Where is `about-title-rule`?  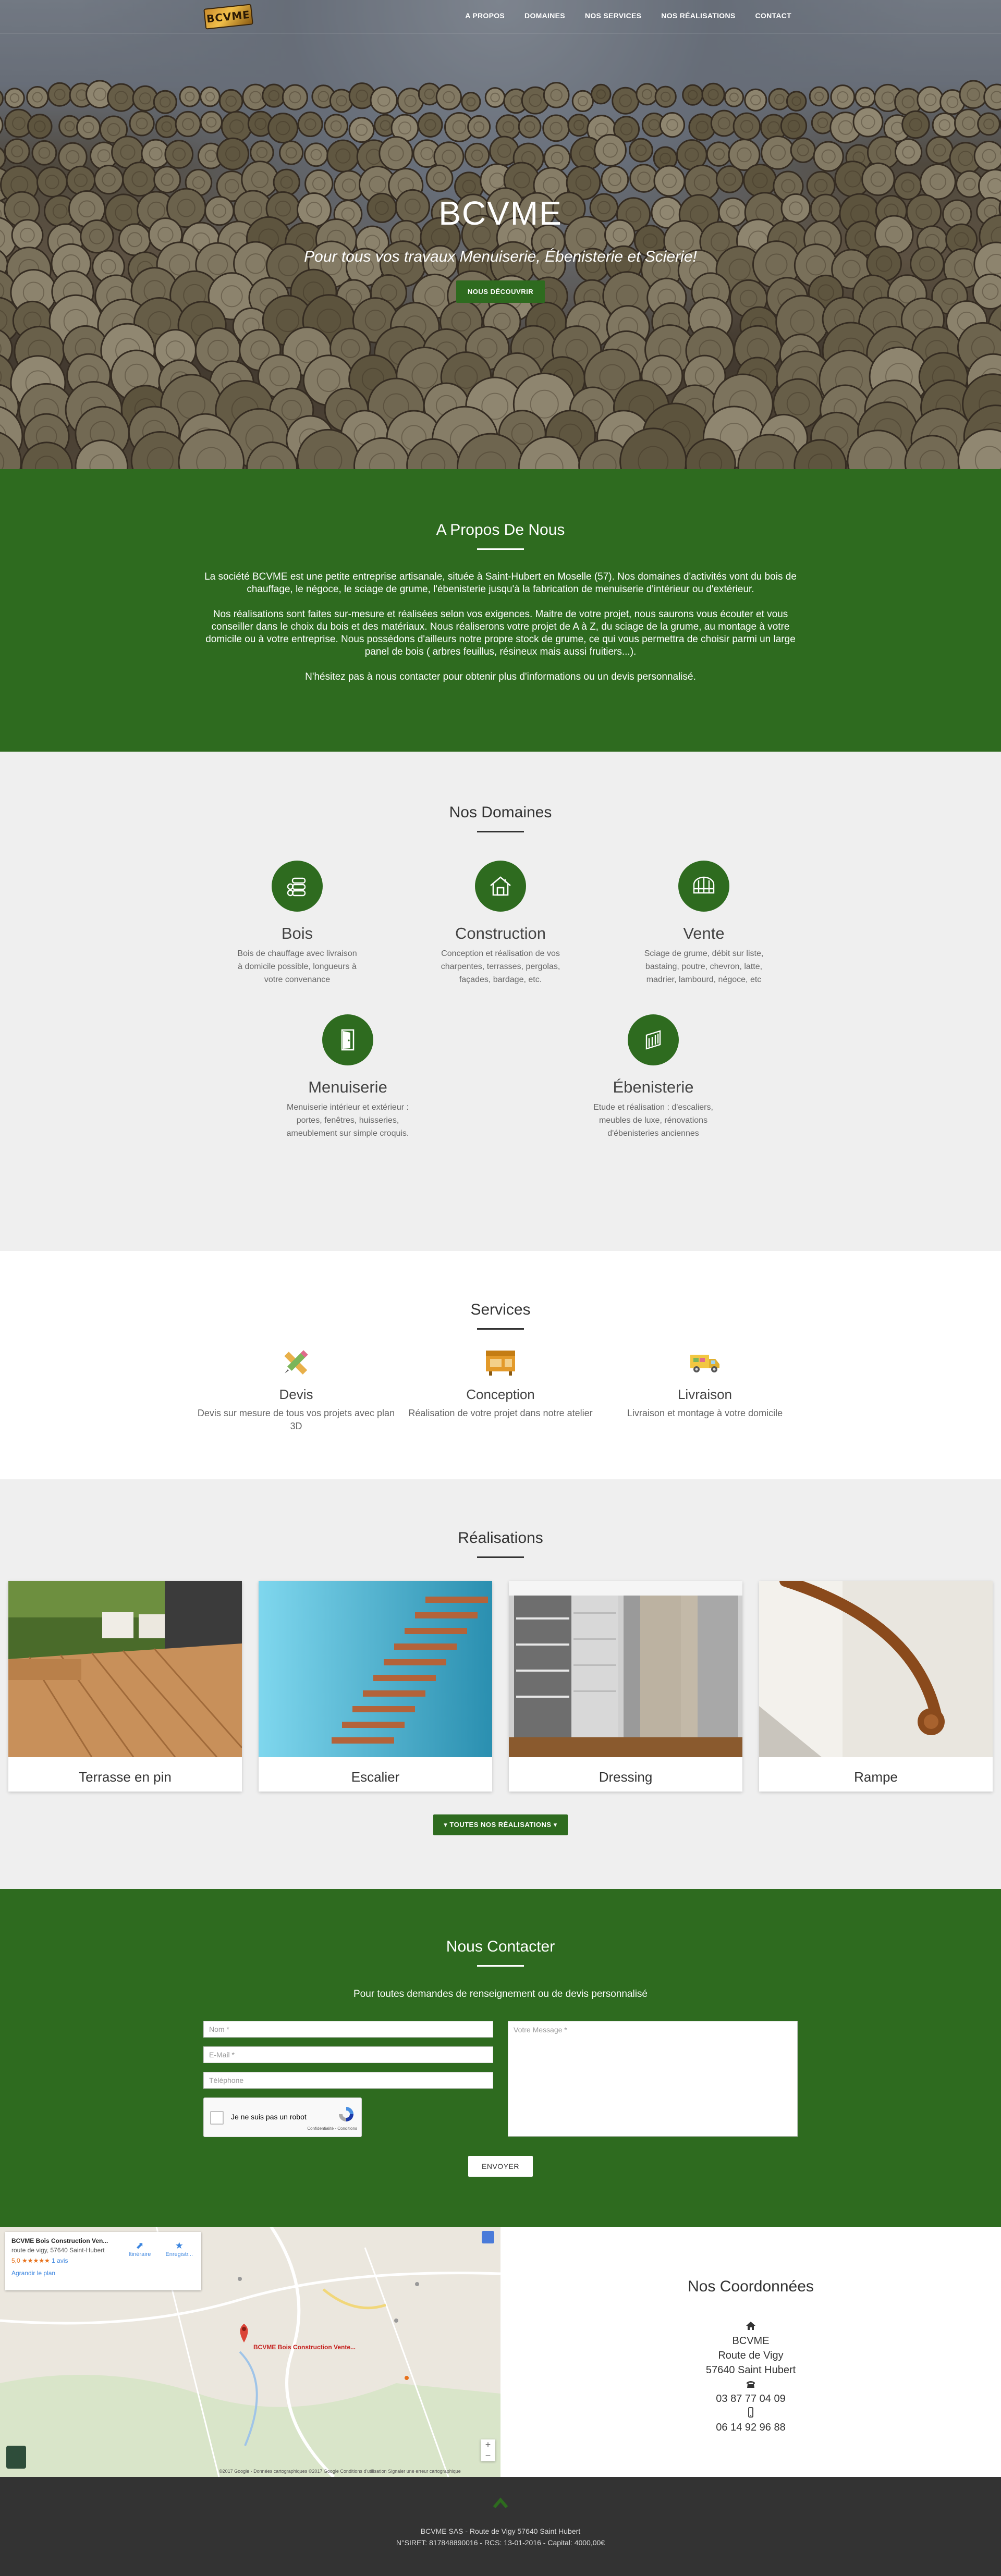
about-title-rule is located at coordinates (500, 549).